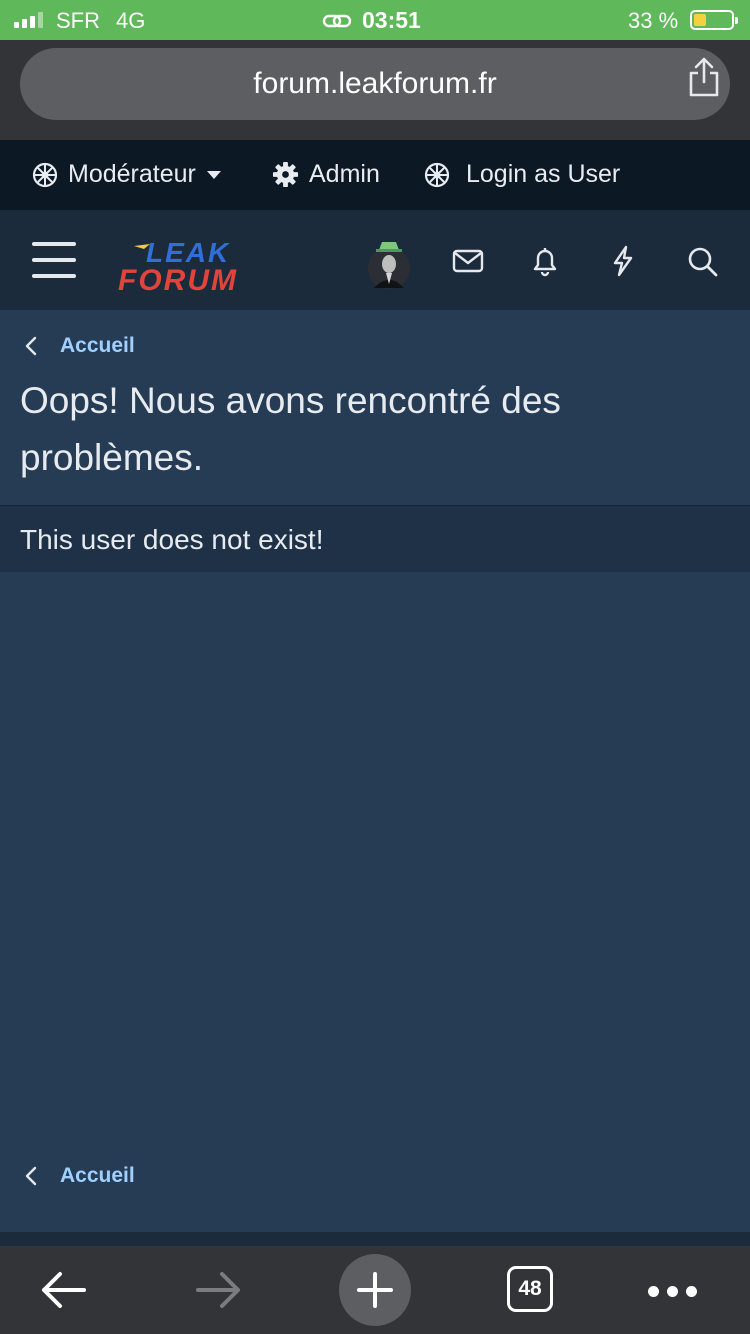  I want to click on share-icon, so click(704, 77).